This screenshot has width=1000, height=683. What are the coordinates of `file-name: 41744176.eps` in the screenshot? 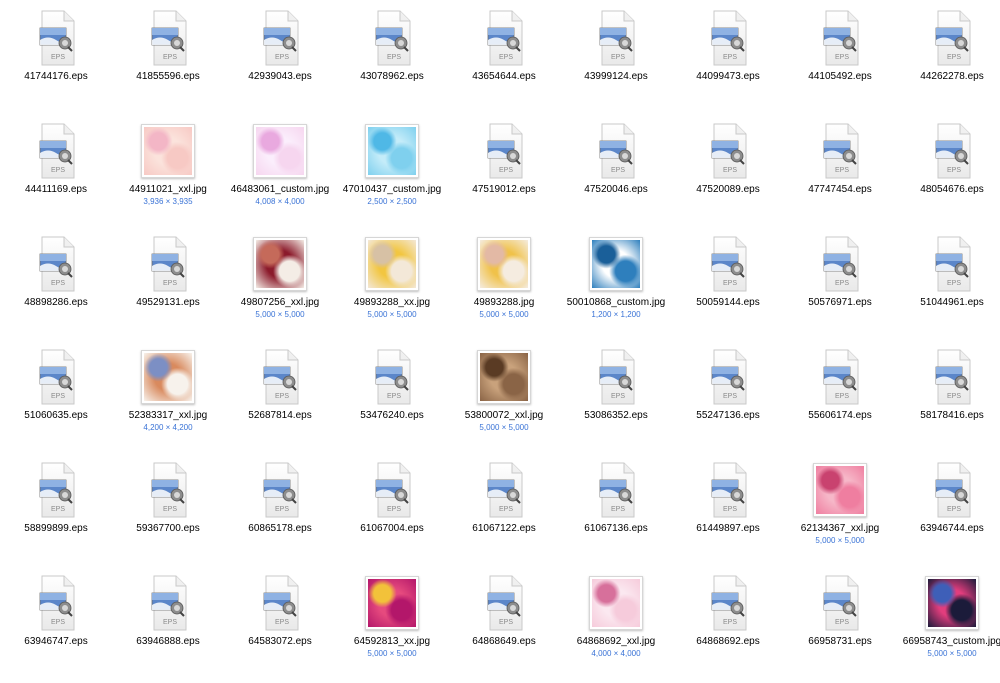 It's located at (56, 77).